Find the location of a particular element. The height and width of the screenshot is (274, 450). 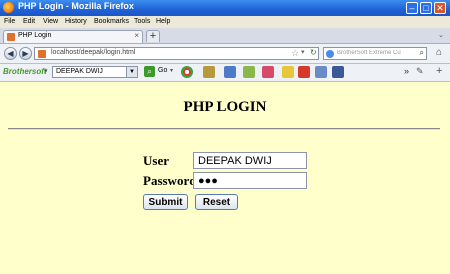

facebook-icon is located at coordinates (338, 72).